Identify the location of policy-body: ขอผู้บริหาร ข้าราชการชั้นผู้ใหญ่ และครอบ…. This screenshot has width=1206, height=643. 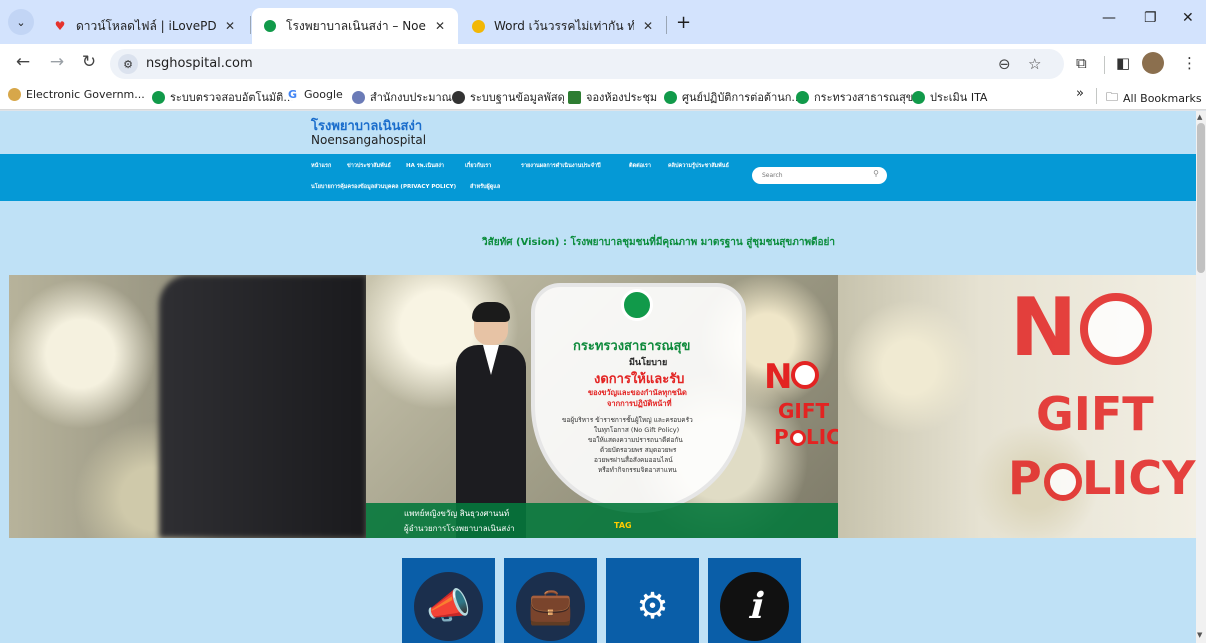
(627, 420).